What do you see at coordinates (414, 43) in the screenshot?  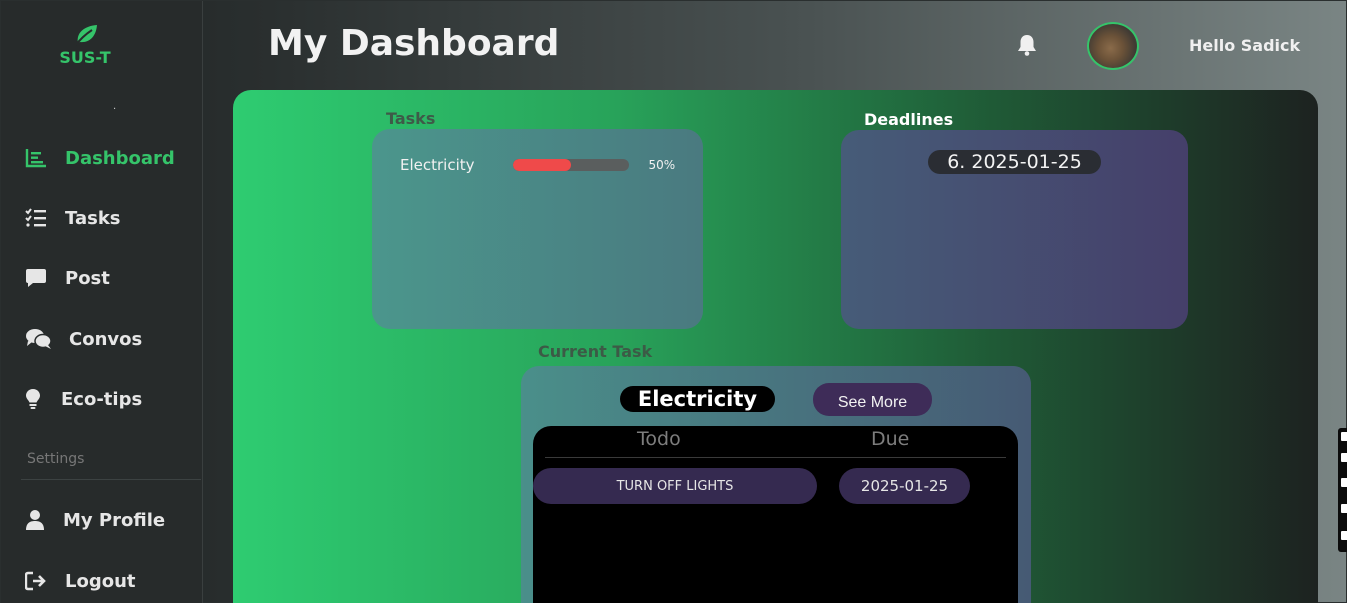 I see `page-title: My Dashboard` at bounding box center [414, 43].